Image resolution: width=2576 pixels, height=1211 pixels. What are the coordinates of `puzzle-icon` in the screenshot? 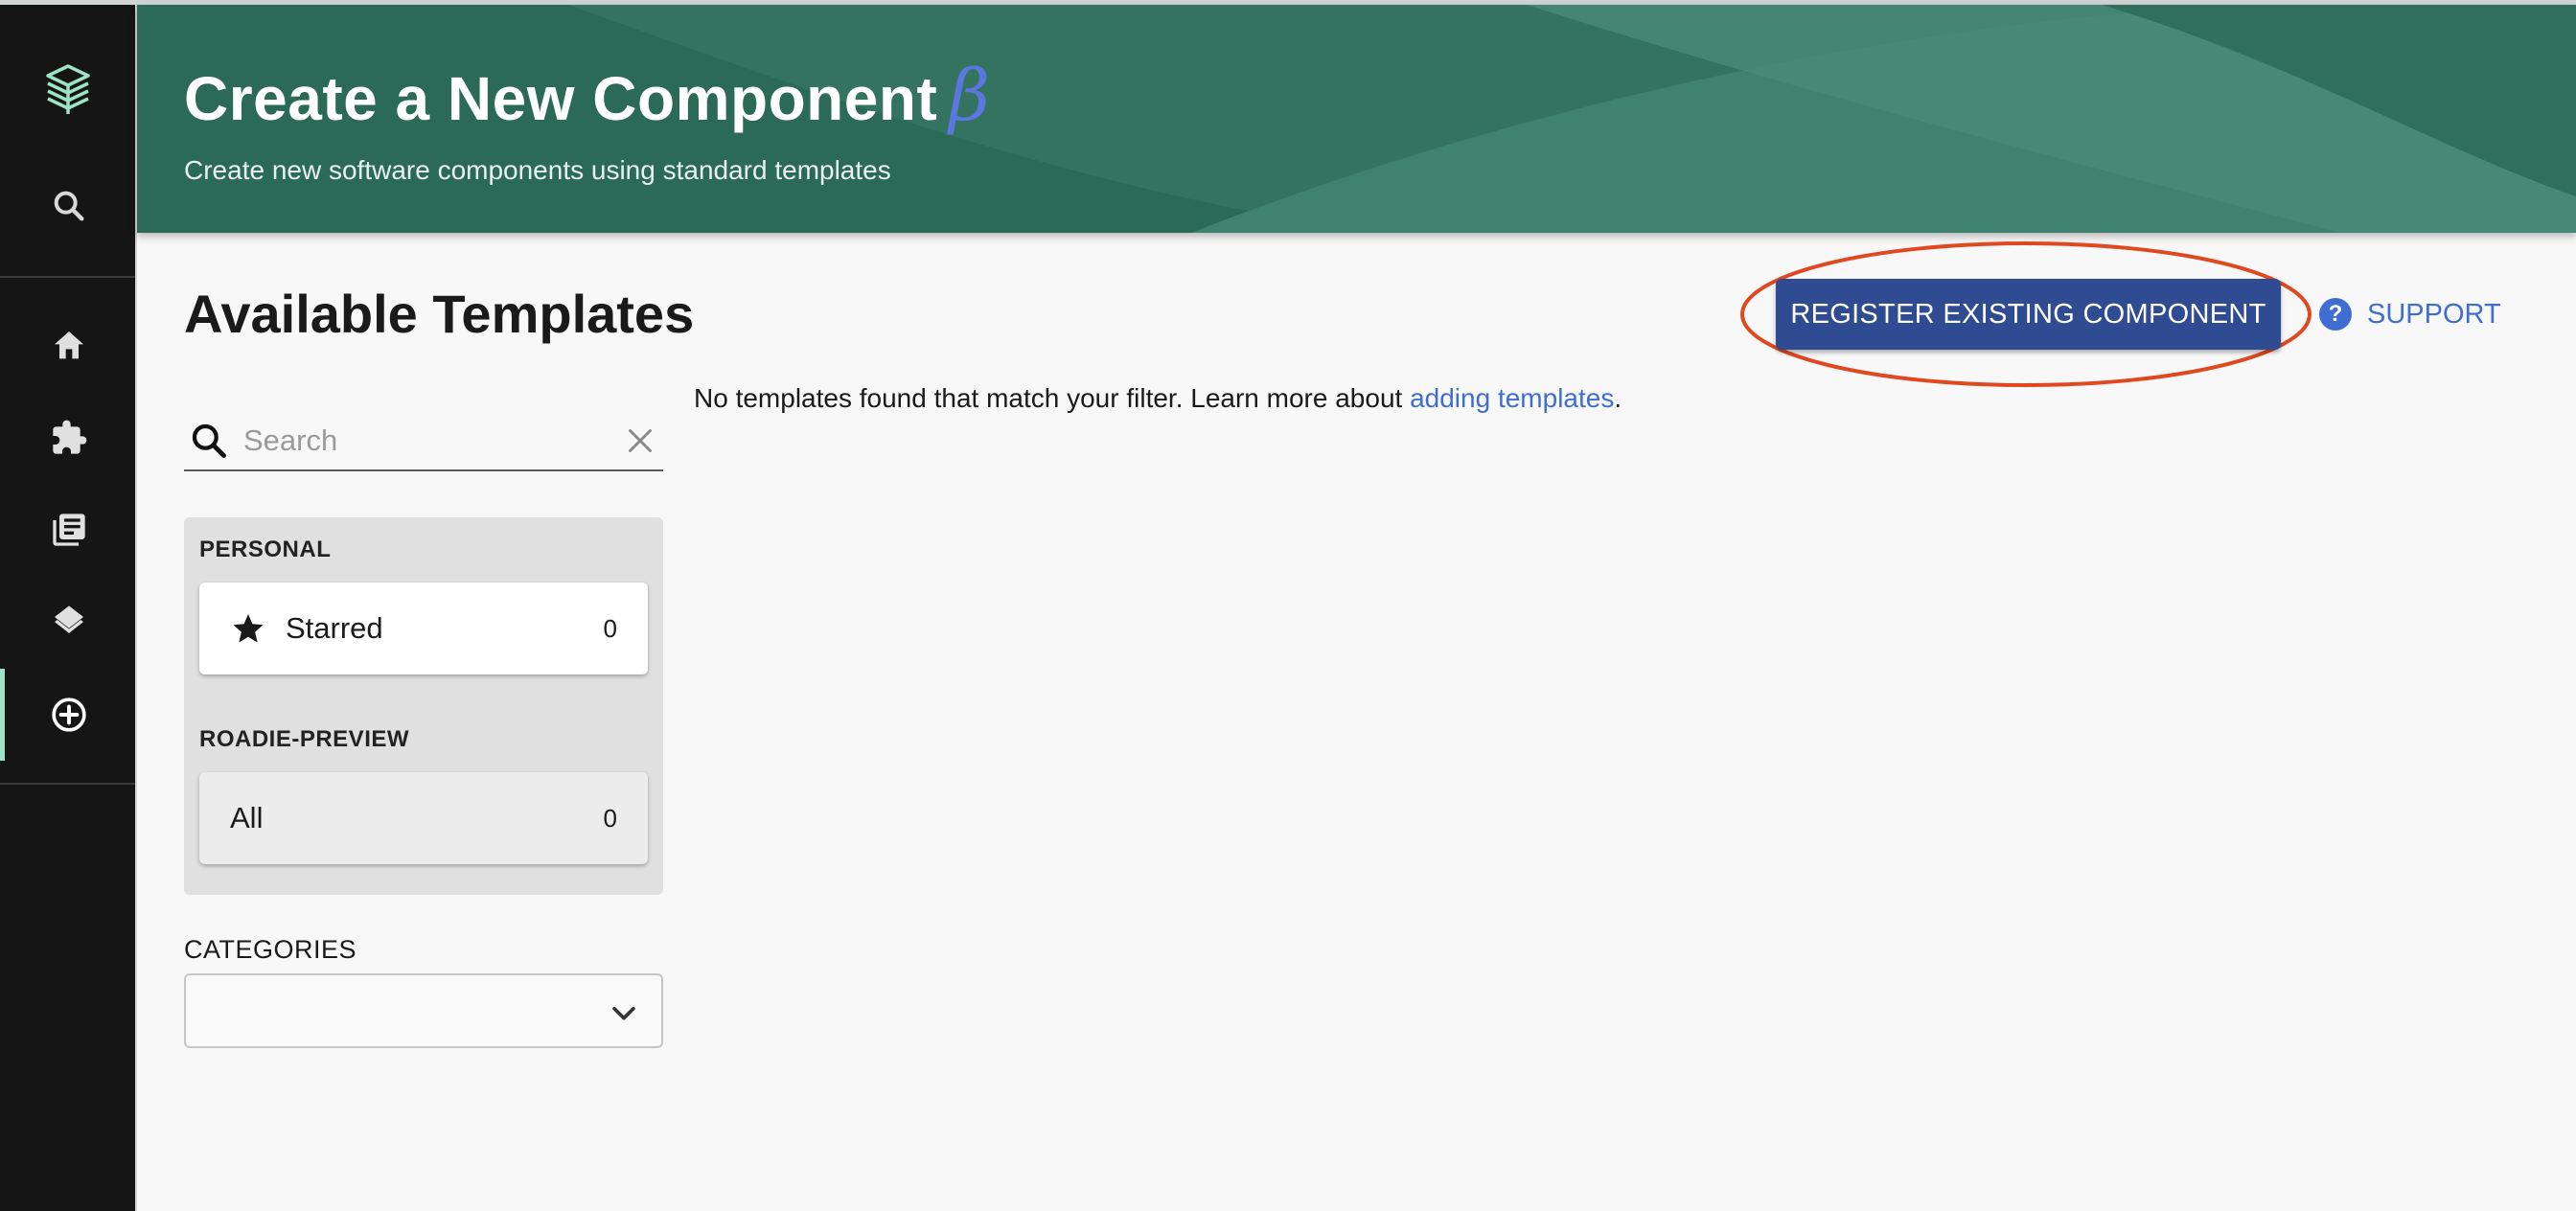 It's located at (69, 437).